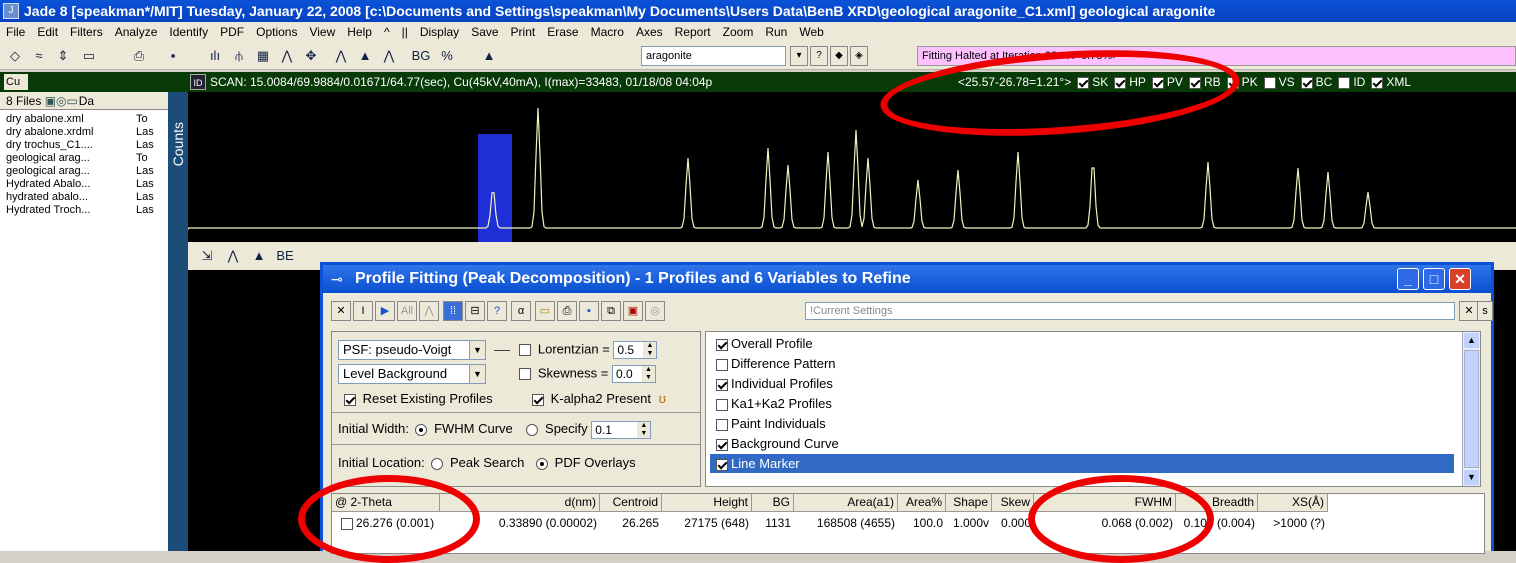  What do you see at coordinates (198, 82) in the screenshot?
I see `id-icon: ID` at bounding box center [198, 82].